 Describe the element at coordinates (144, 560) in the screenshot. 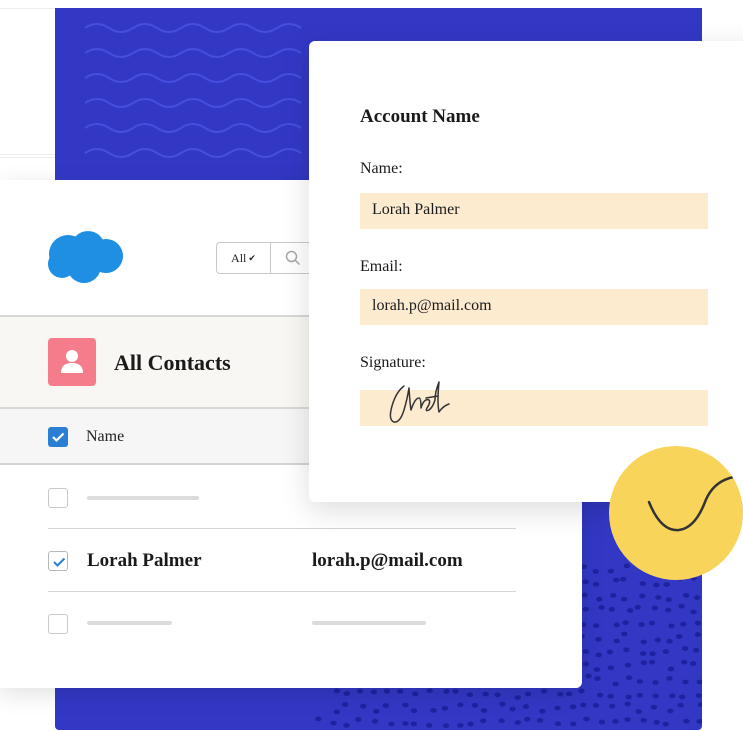

I see `contact-name: Lorah Palmer` at that location.